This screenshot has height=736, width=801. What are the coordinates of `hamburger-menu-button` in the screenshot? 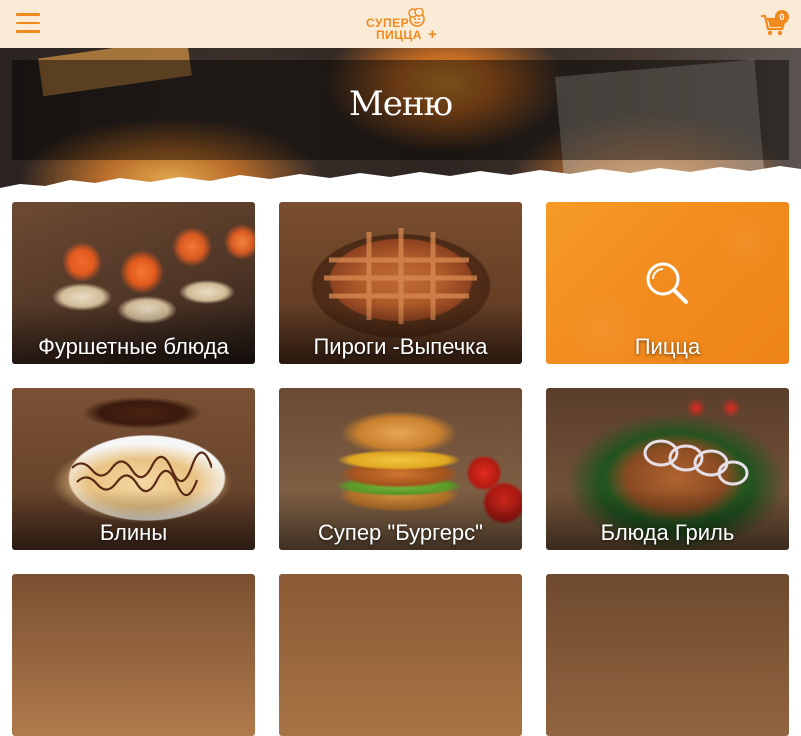 It's located at (28, 23).